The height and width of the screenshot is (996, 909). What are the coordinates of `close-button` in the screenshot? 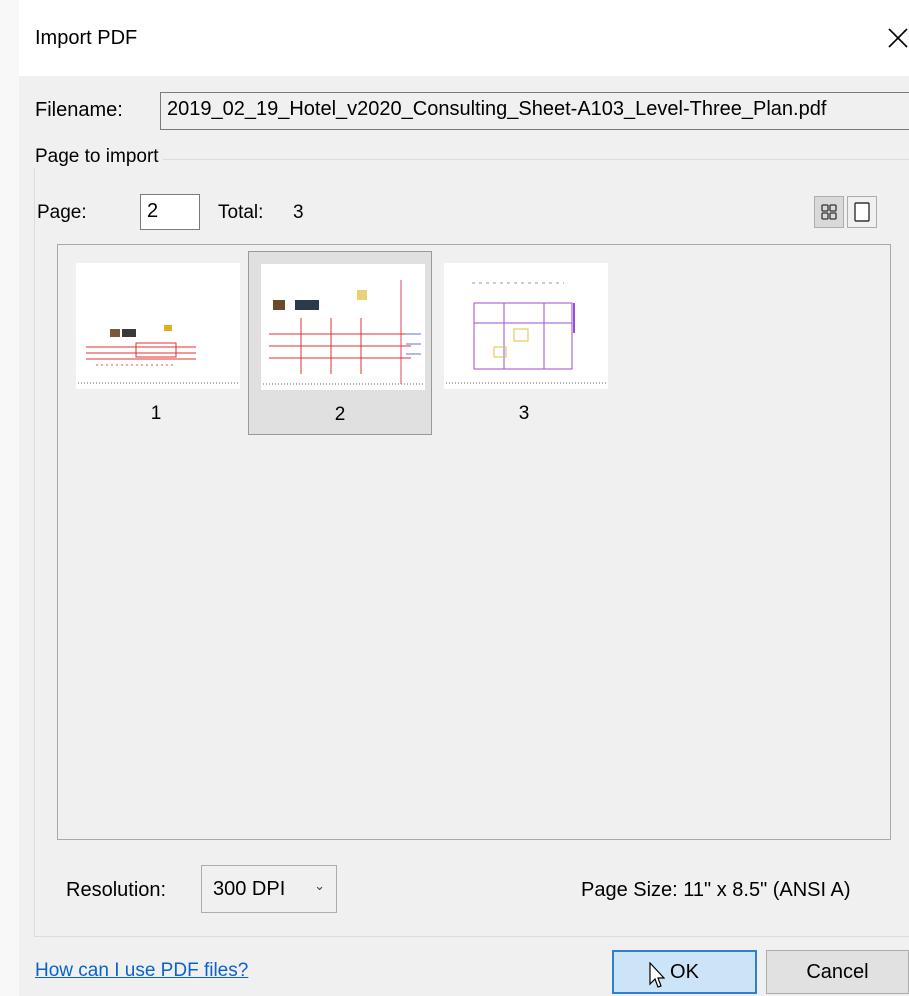 It's located at (891, 38).